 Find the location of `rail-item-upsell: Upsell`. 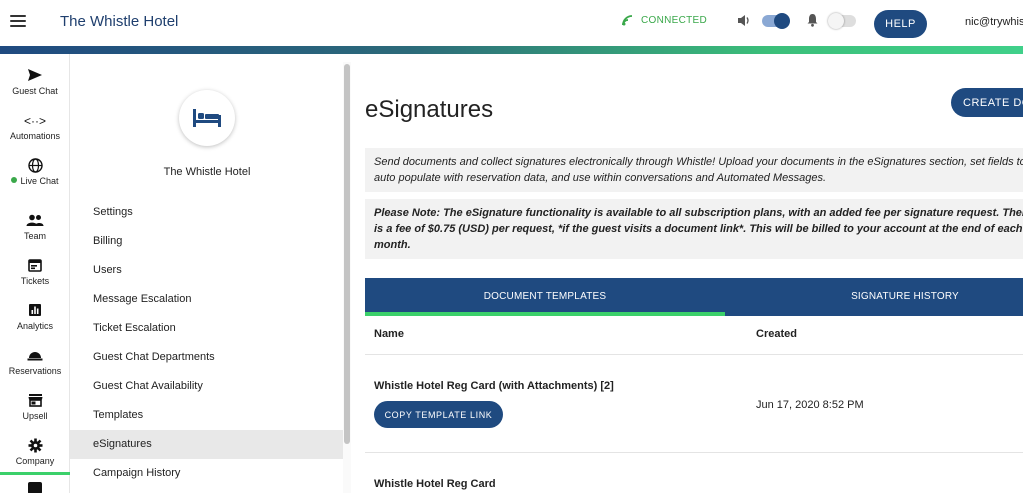

rail-item-upsell: Upsell is located at coordinates (35, 413).